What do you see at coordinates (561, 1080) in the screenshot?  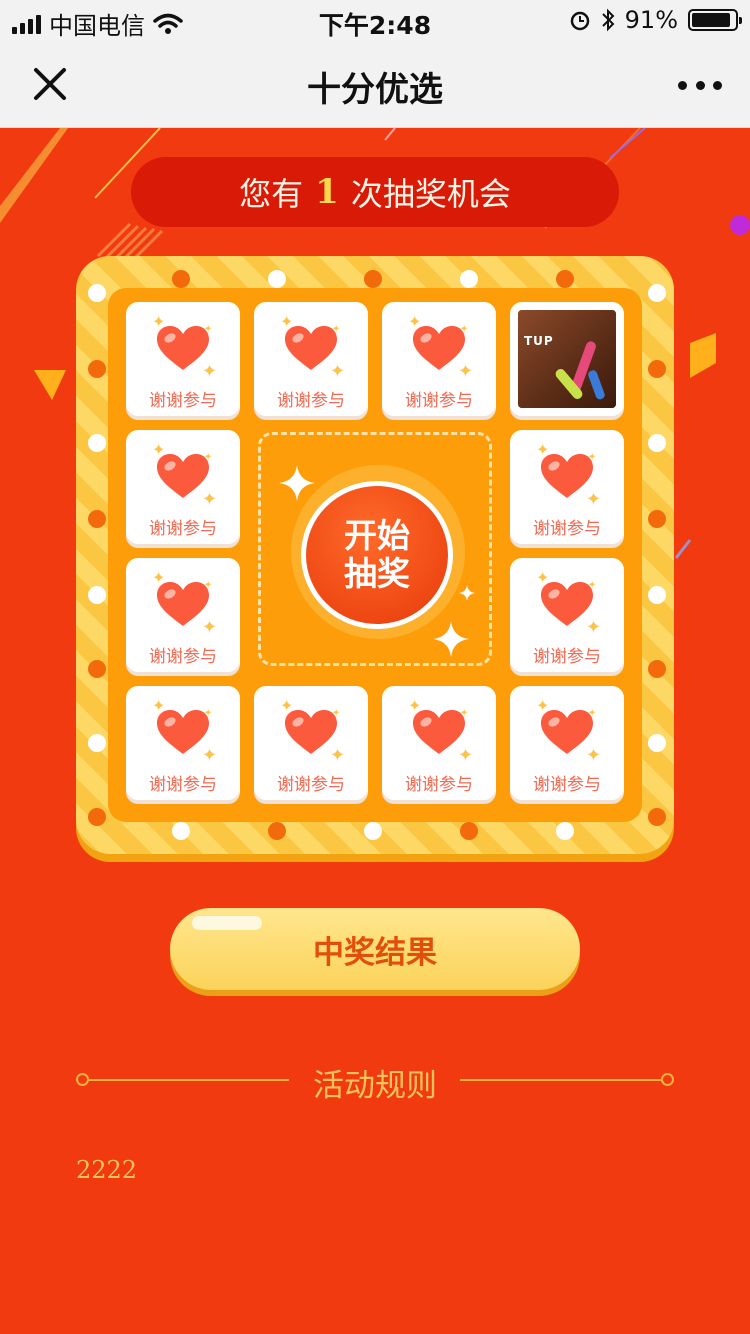 I see `rules-divider-right` at bounding box center [561, 1080].